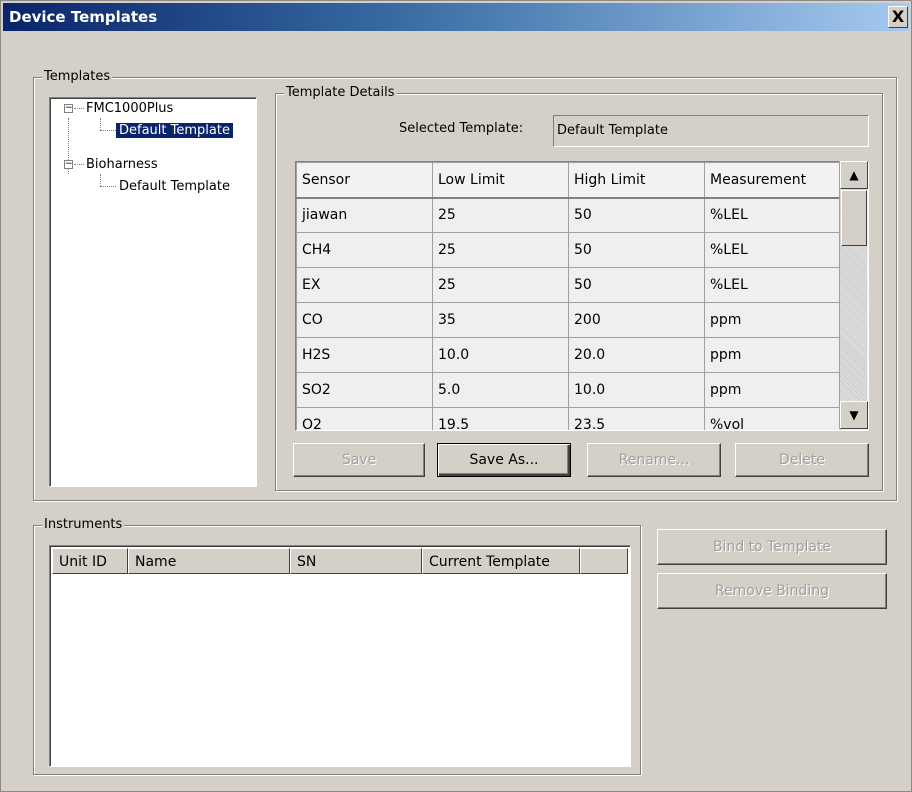 The height and width of the screenshot is (792, 912). What do you see at coordinates (853, 295) in the screenshot?
I see `grid-vertical-scrollbar: ▲ ▼` at bounding box center [853, 295].